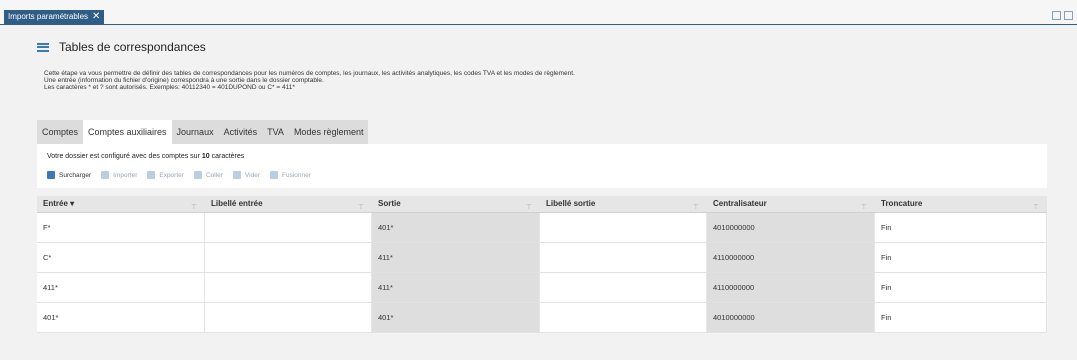 This screenshot has width=1077, height=360. Describe the element at coordinates (121, 257) in the screenshot. I see `cell-entree: C*` at that location.